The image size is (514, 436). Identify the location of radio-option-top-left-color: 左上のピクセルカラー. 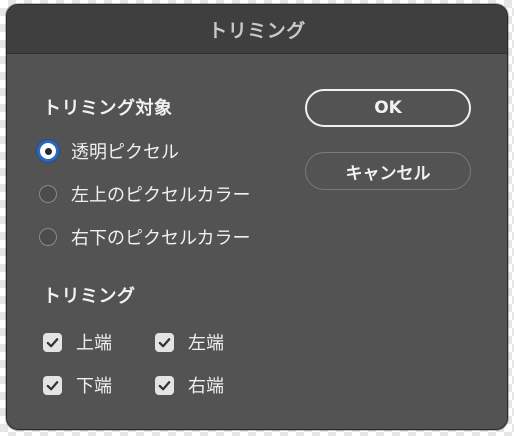
(144, 194).